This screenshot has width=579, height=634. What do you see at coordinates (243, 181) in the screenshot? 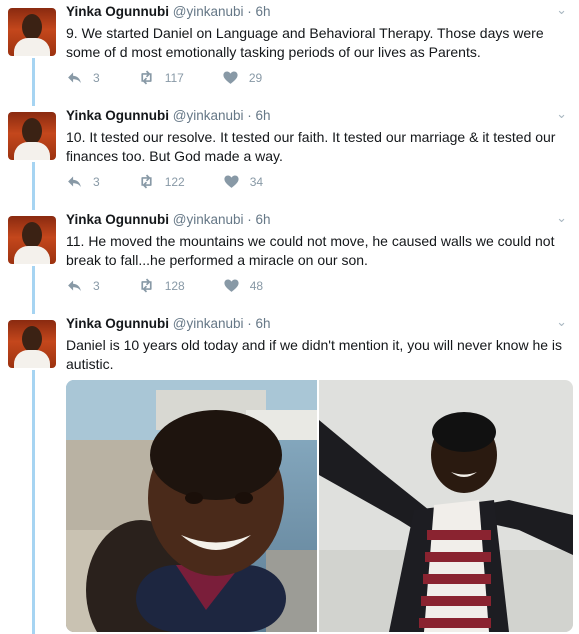
I see `like-button: 34` at bounding box center [243, 181].